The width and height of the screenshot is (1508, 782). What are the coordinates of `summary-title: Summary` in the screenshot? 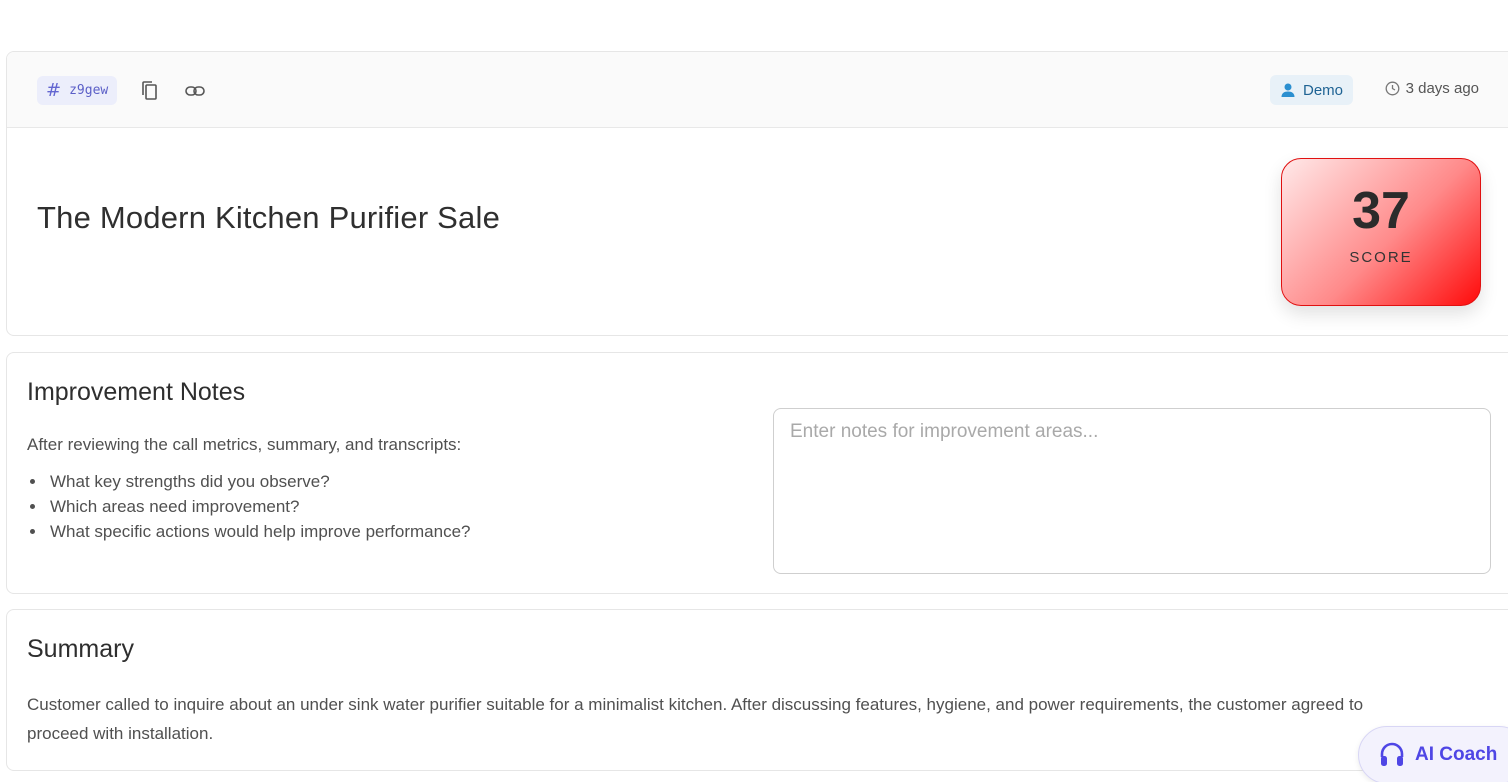 It's located at (80, 649).